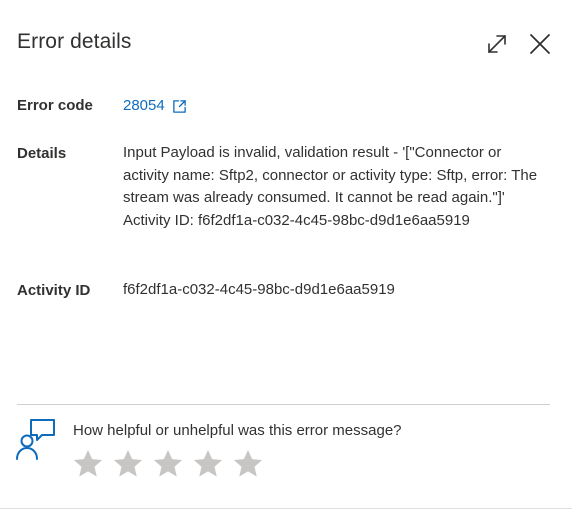 The image size is (572, 512). What do you see at coordinates (179, 106) in the screenshot?
I see `open-external-icon` at bounding box center [179, 106].